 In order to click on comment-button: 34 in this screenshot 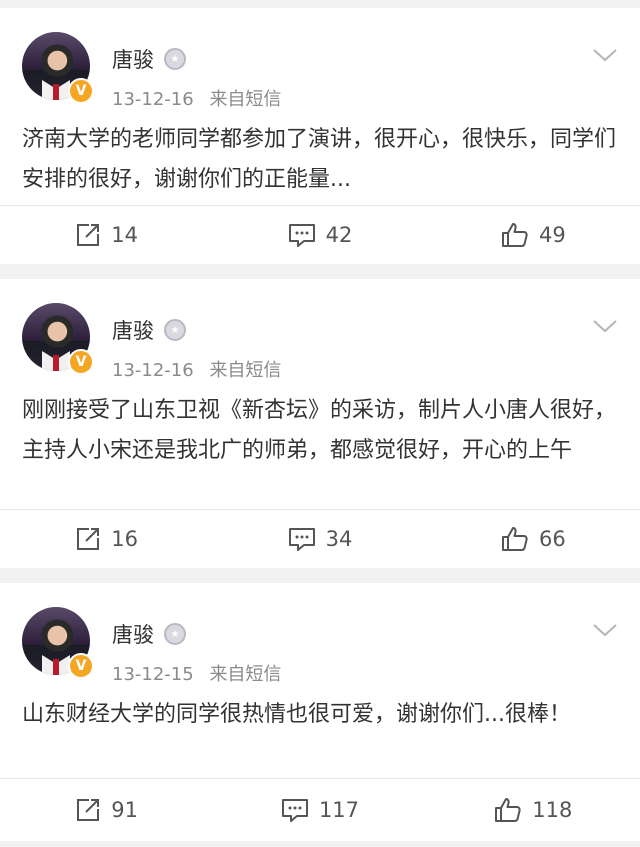, I will do `click(319, 539)`.